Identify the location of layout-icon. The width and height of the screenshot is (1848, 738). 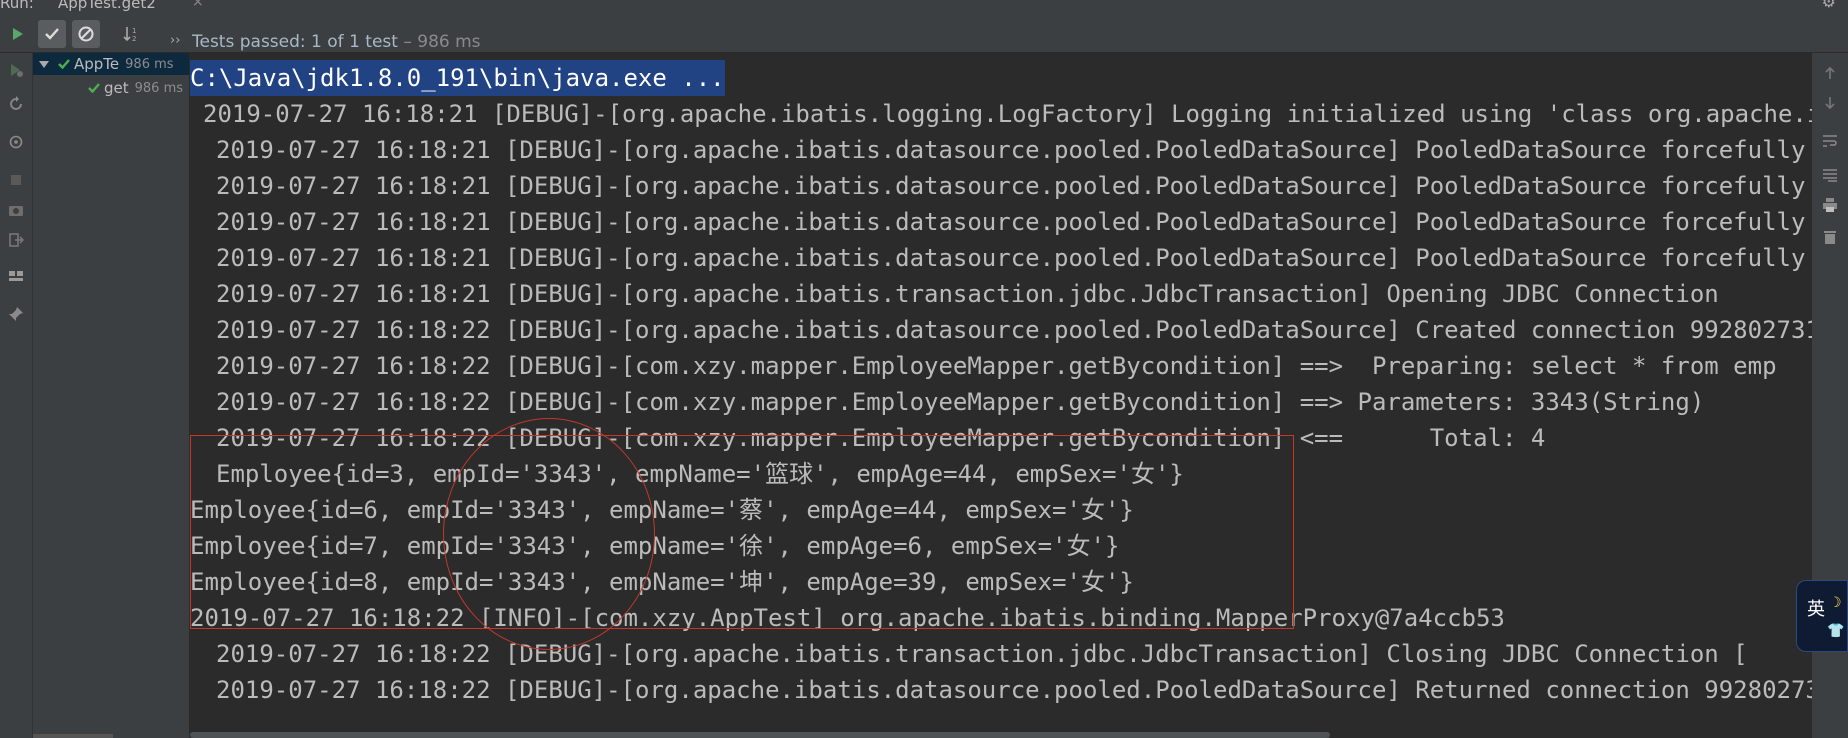
(16, 276).